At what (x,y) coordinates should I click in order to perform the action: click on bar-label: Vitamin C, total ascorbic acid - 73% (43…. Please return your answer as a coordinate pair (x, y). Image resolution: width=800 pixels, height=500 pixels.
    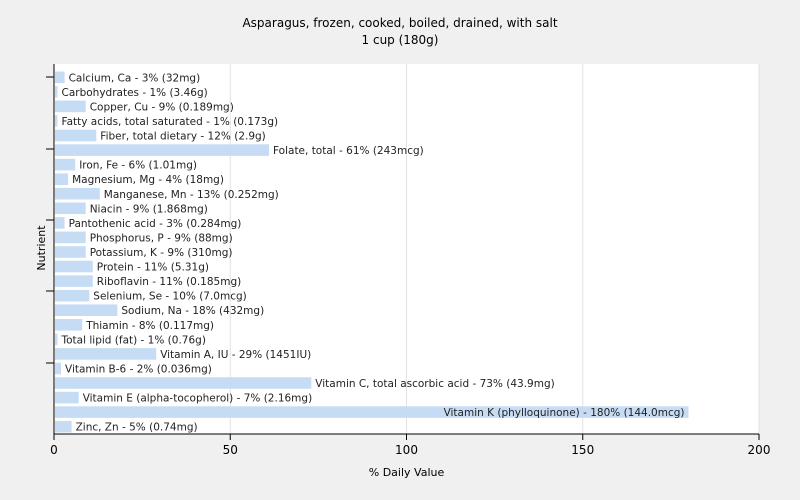
    Looking at the image, I should click on (434, 384).